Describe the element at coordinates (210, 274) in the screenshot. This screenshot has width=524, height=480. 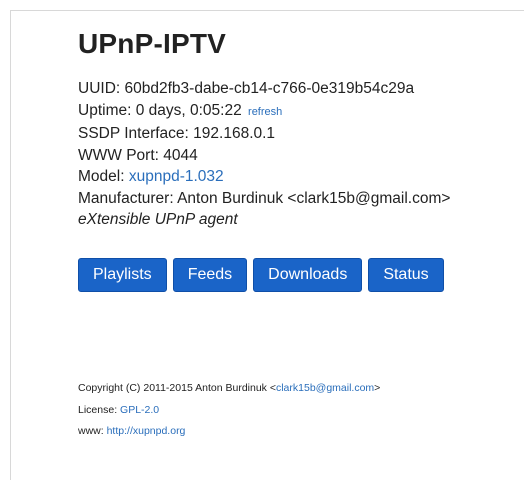
I see `feeds-button: Feeds` at that location.